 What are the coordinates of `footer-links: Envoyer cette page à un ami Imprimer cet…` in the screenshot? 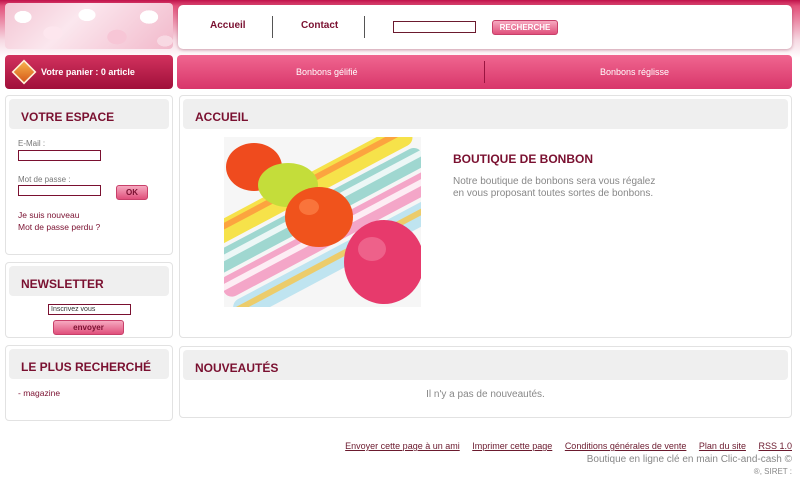 It's located at (563, 446).